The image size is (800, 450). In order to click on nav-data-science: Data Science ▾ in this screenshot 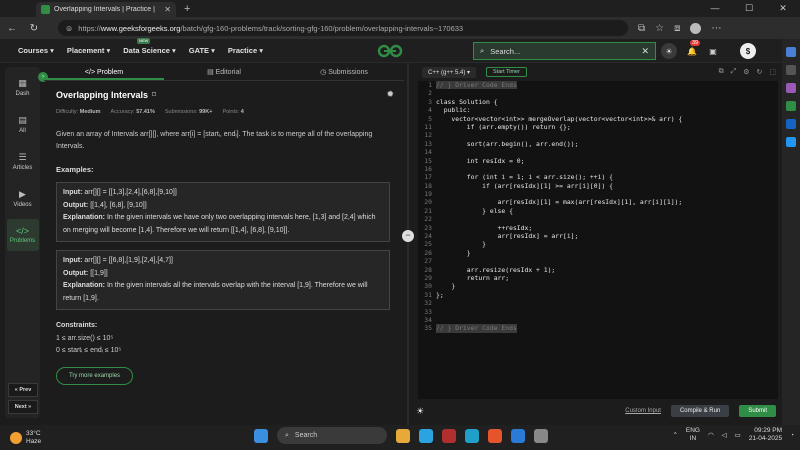, I will do `click(149, 50)`.